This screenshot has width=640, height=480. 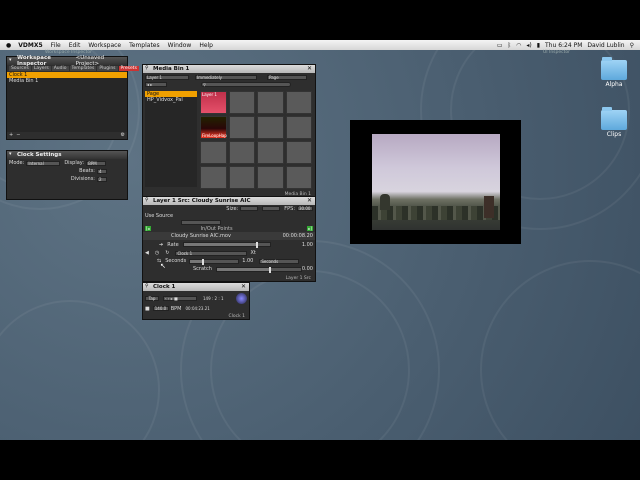 What do you see at coordinates (147, 309) in the screenshot?
I see `stop-icon: ■` at bounding box center [147, 309].